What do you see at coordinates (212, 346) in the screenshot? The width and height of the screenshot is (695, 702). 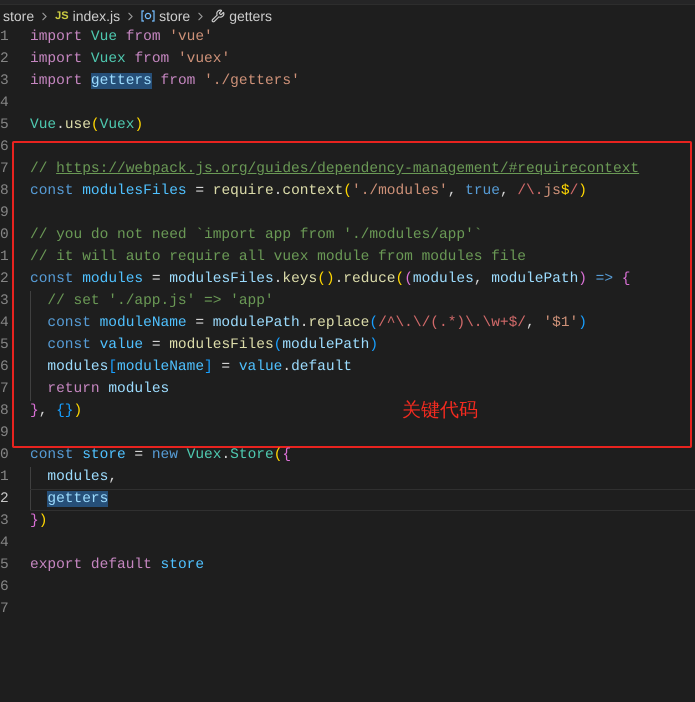 I see `code-line: const value = modulesFiles(modulePath)` at bounding box center [212, 346].